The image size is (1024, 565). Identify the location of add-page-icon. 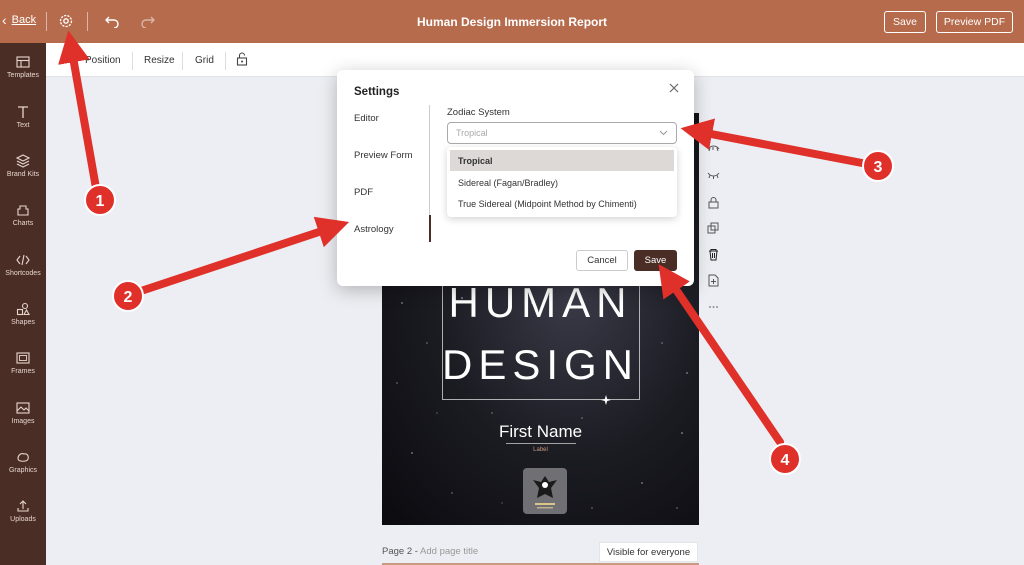
(713, 280).